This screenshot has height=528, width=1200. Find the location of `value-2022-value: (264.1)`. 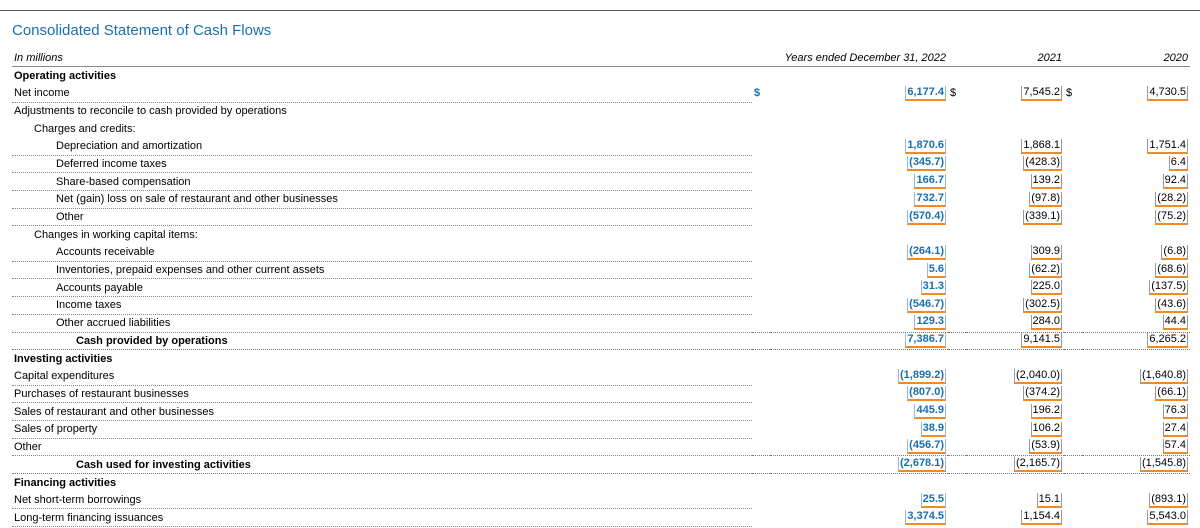

value-2022-value: (264.1) is located at coordinates (927, 252).